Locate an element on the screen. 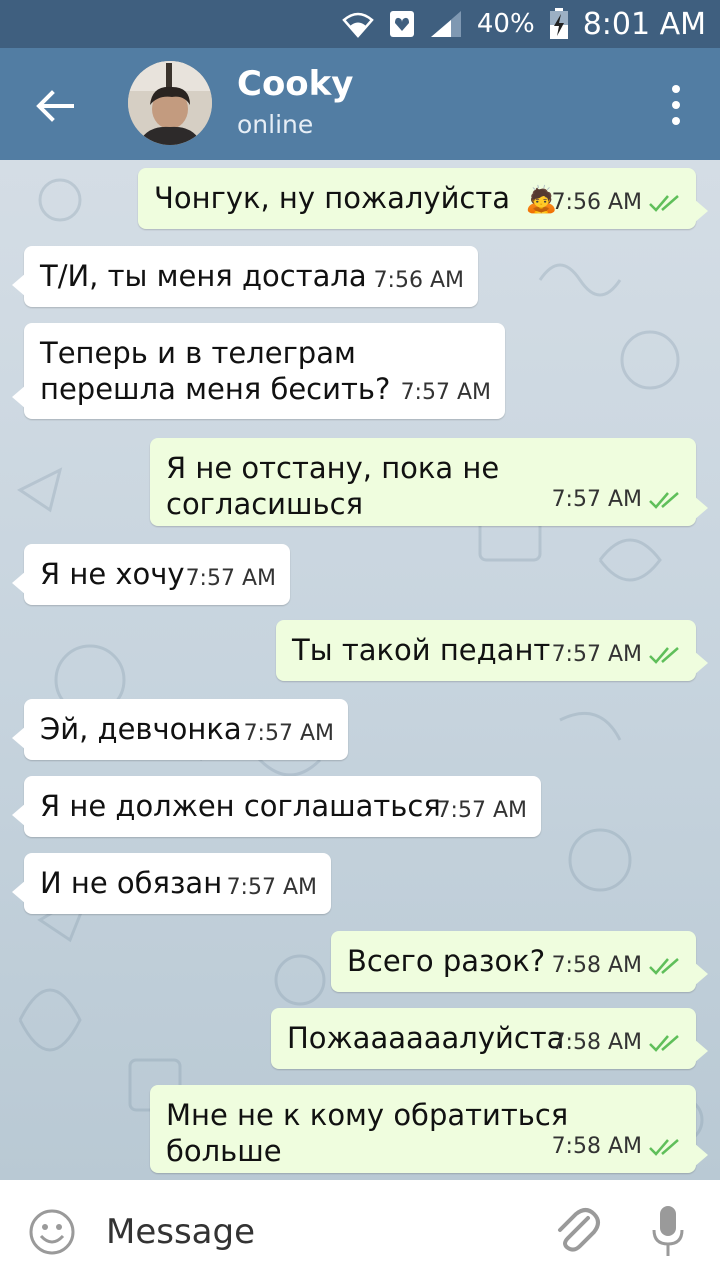 Image resolution: width=720 pixels, height=1280 pixels. microphone-icon is located at coordinates (668, 1232).